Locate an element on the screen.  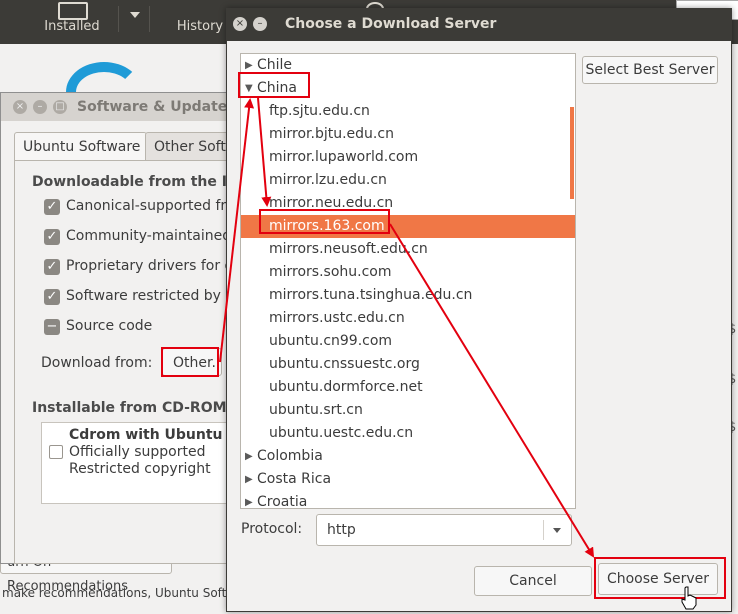
tree-country-row: ▶ Costa Rica is located at coordinates (408, 479).